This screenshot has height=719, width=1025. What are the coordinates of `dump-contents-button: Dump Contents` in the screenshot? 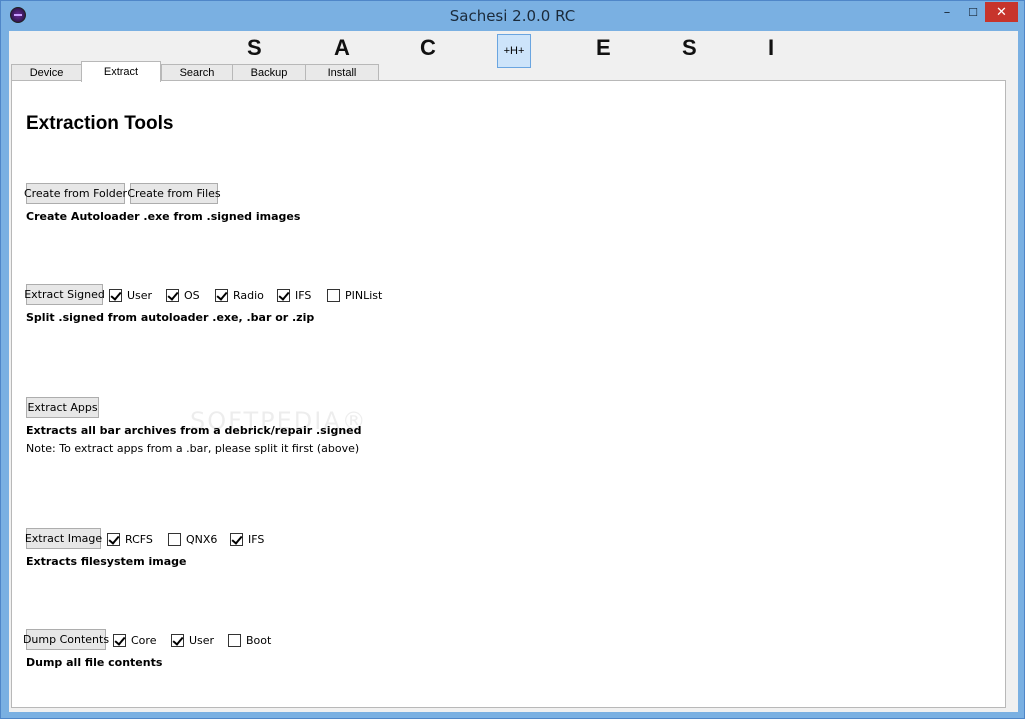 It's located at (66, 639).